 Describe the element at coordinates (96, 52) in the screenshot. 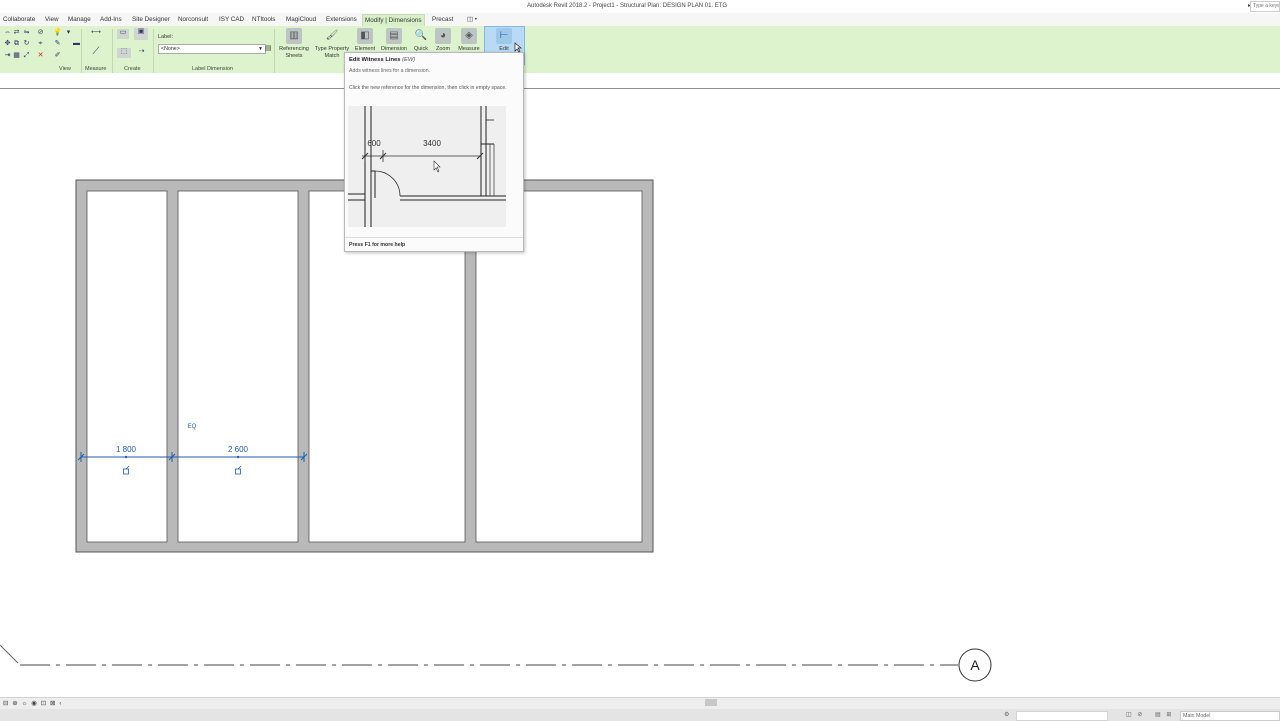

I see `dimension-tool-icon: ⟋` at that location.